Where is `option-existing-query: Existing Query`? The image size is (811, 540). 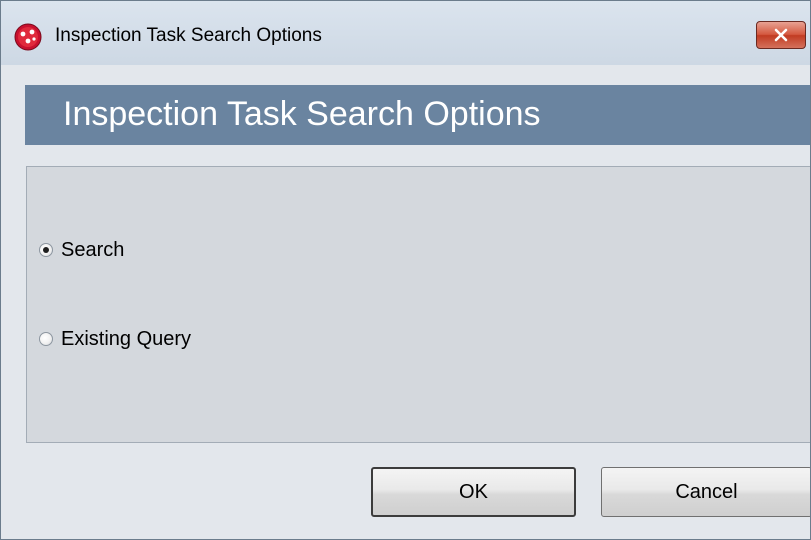
option-existing-query: Existing Query is located at coordinates (115, 339).